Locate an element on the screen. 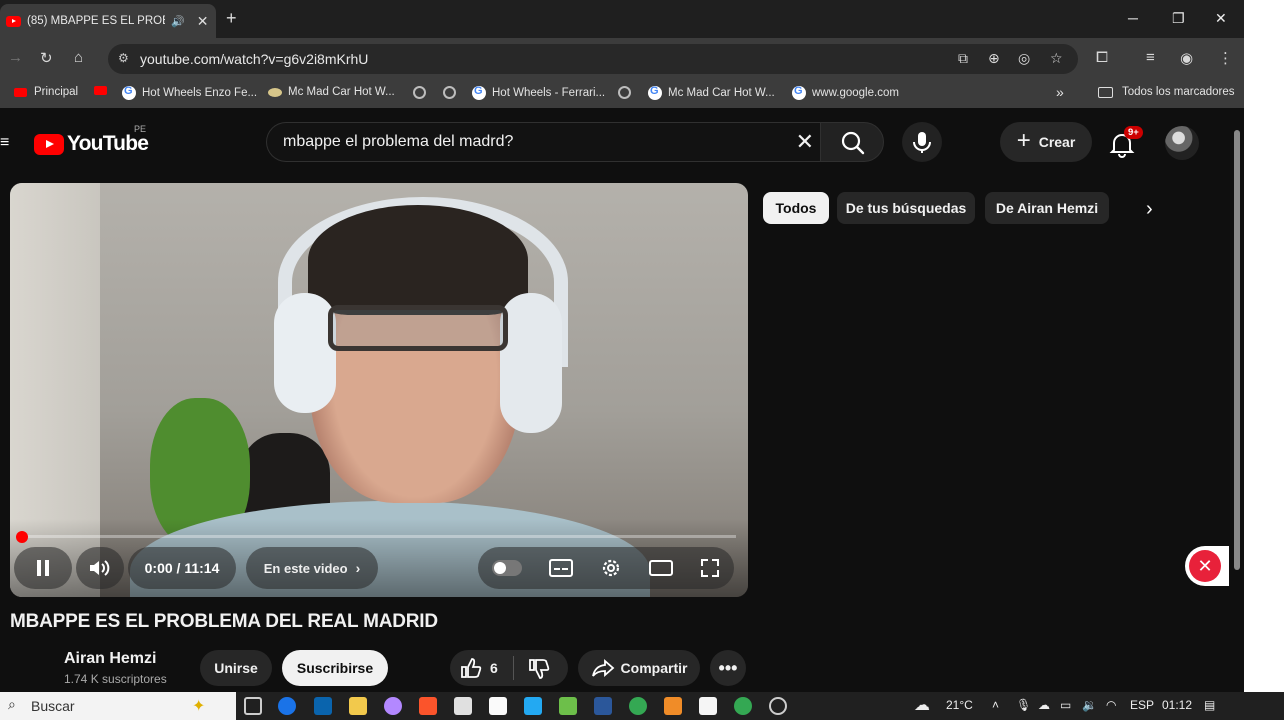 The image size is (1284, 720). theater-mode-icon is located at coordinates (661, 568).